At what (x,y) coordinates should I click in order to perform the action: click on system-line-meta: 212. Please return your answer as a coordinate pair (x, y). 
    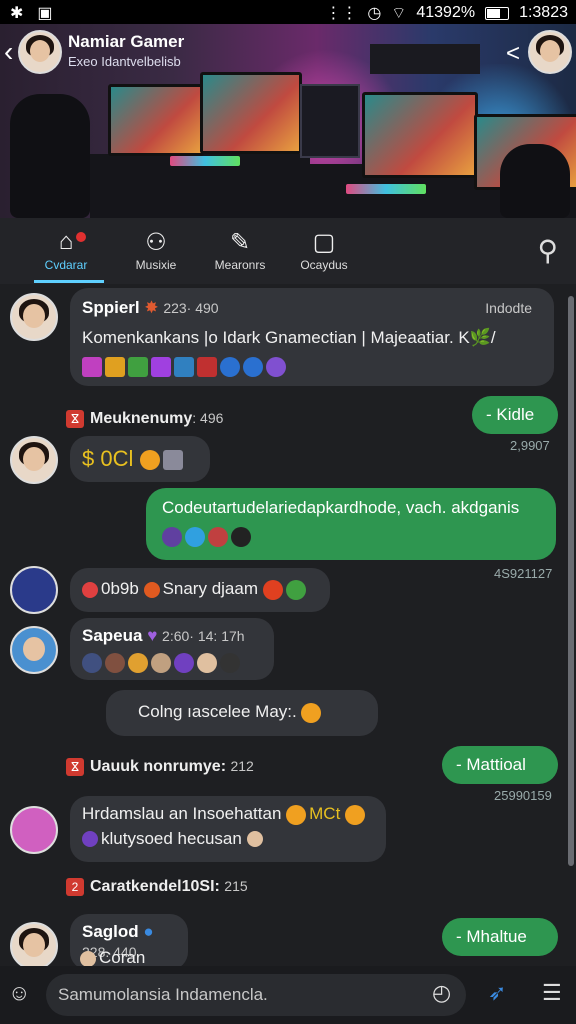
    Looking at the image, I should click on (242, 766).